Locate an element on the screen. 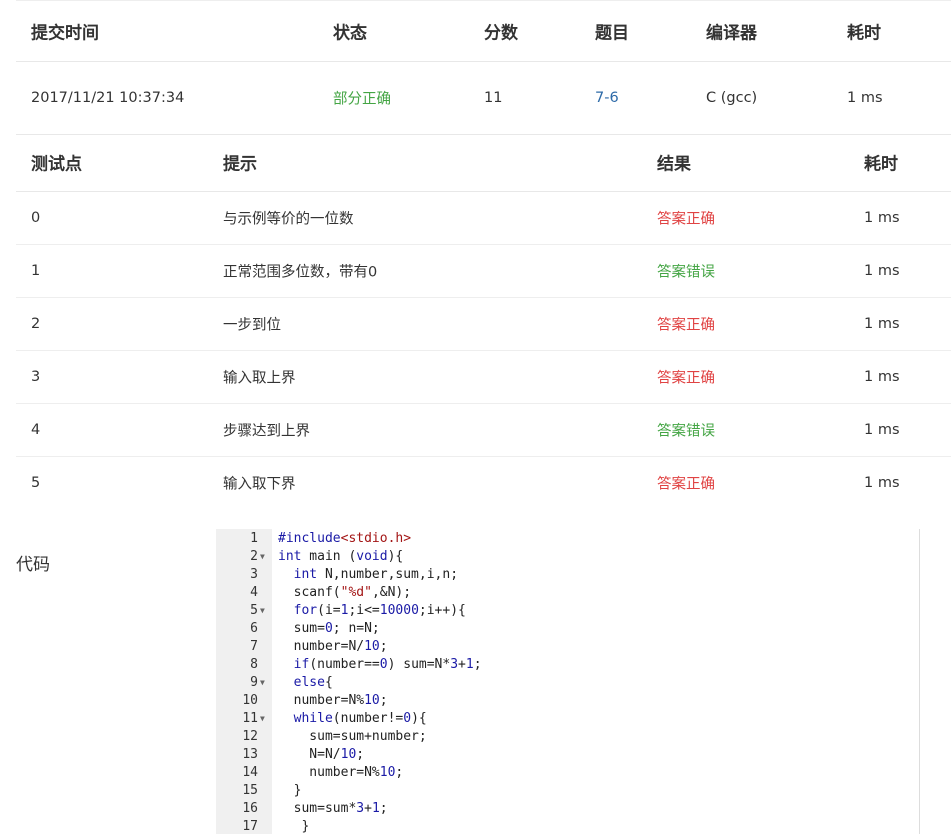 This screenshot has width=951, height=834. testcase-row: 2 一步到位 答案正确 1 ms is located at coordinates (483, 324).